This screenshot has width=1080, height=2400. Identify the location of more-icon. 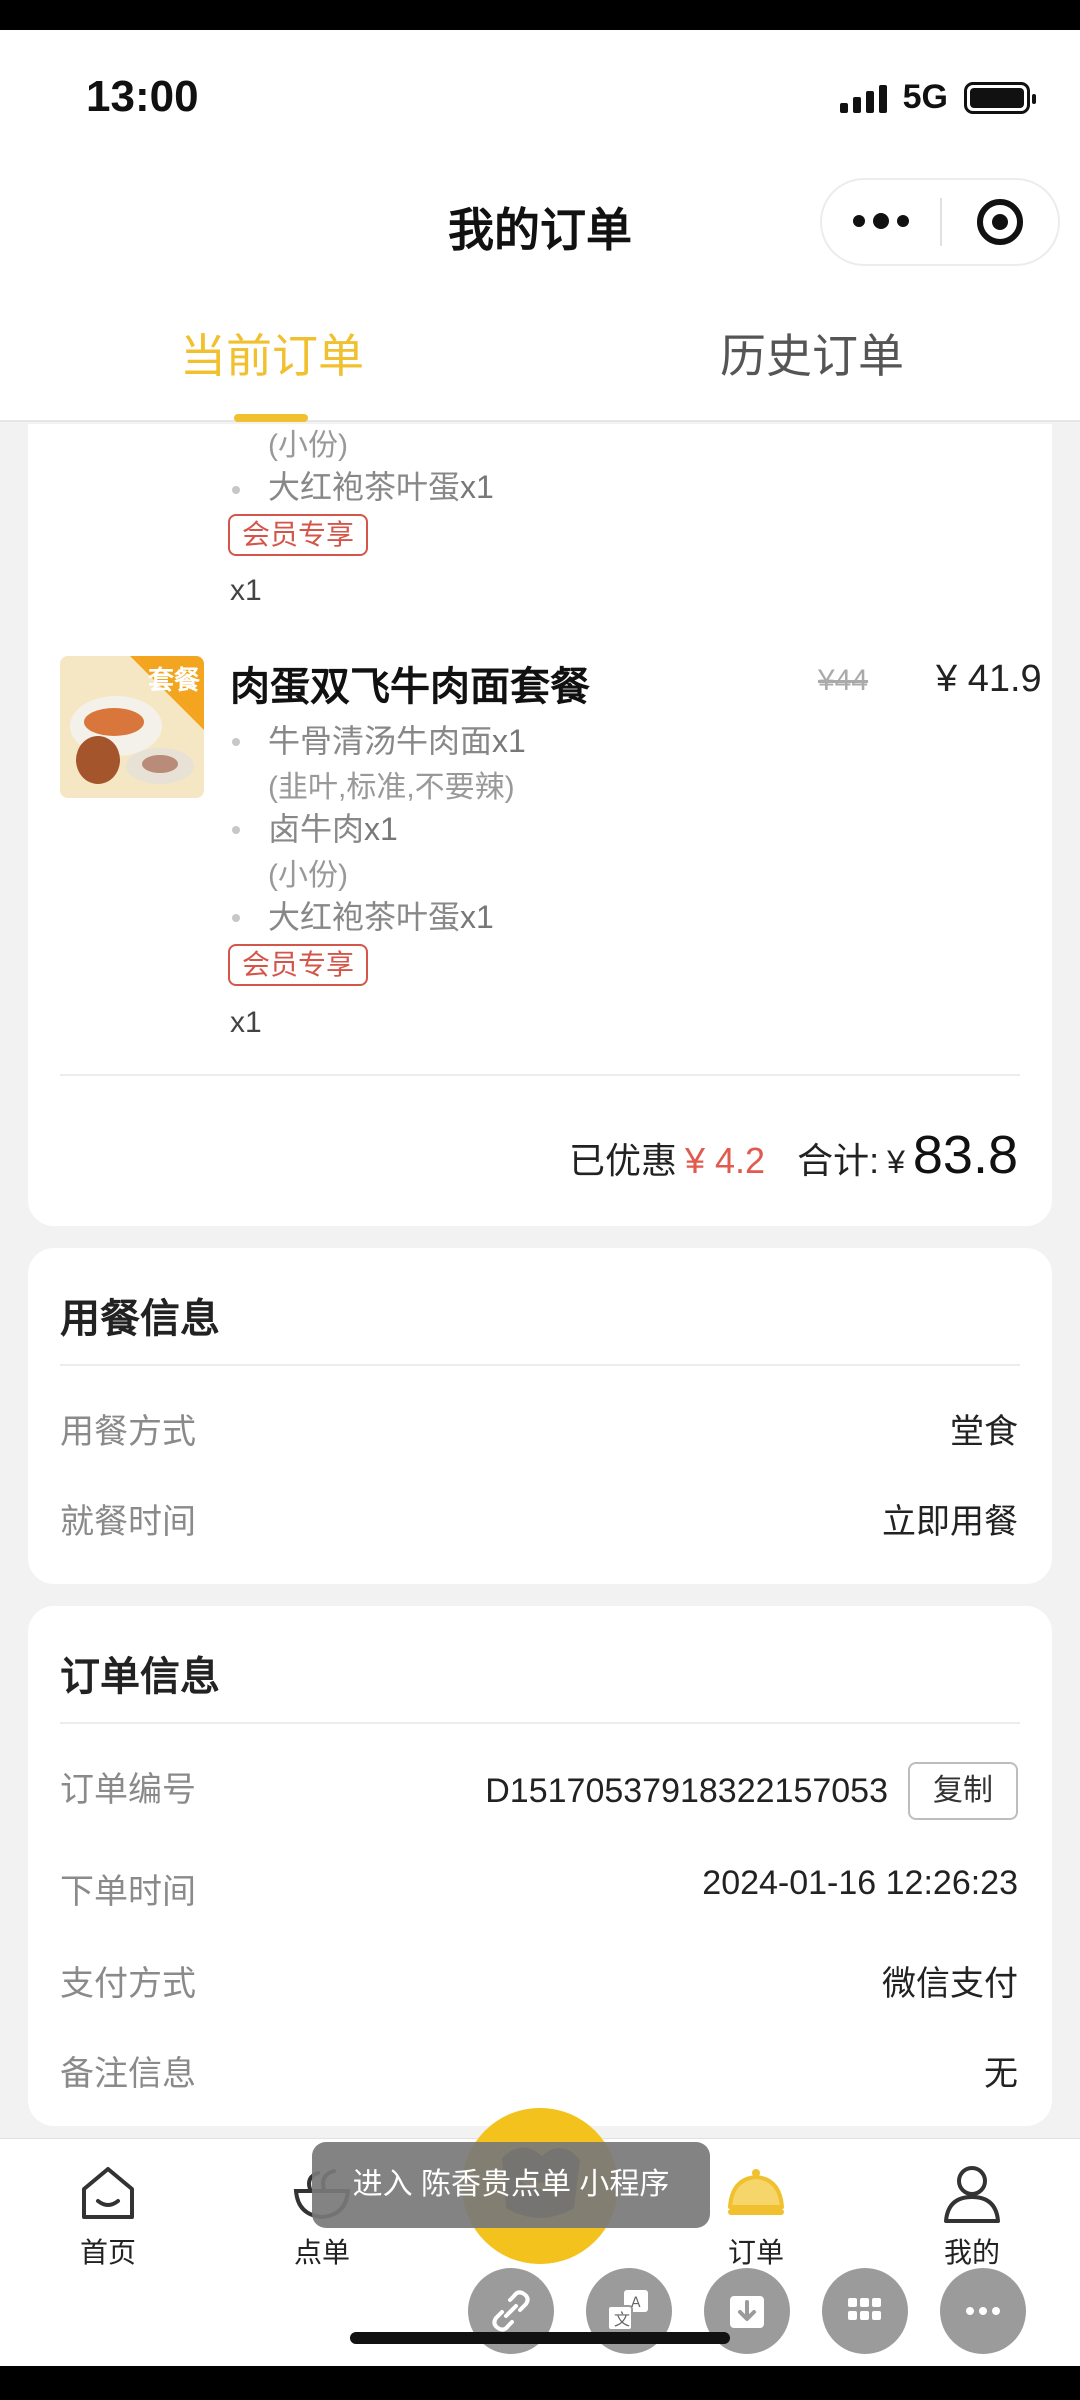
(881, 221).